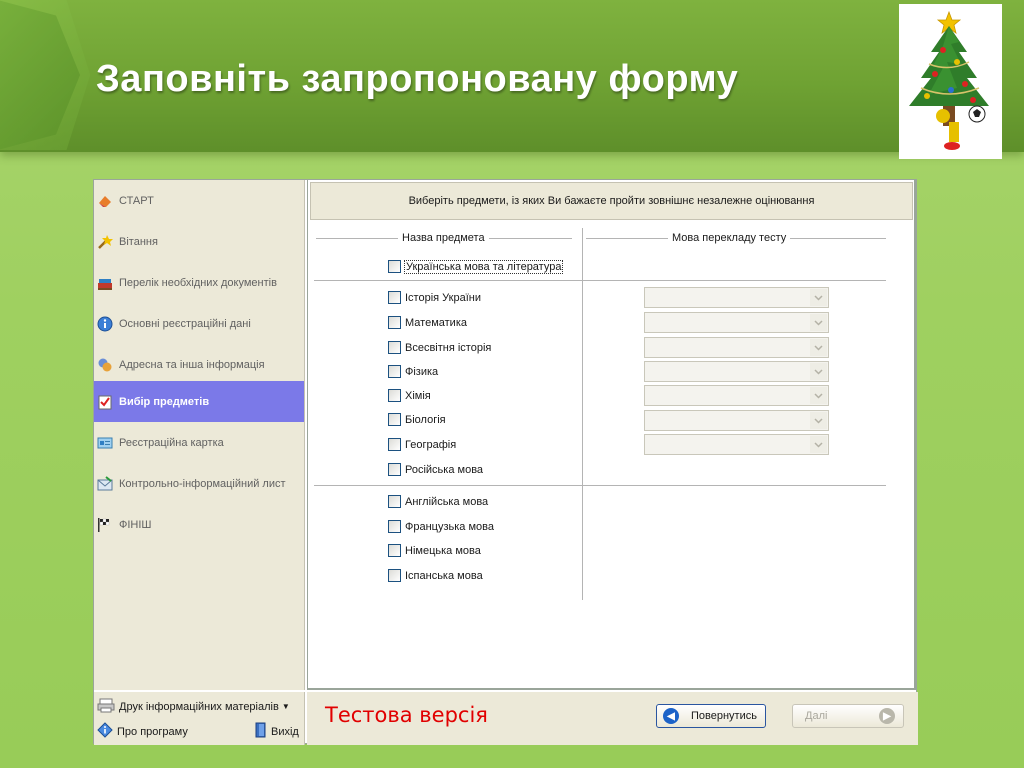  Describe the element at coordinates (105, 324) in the screenshot. I see `info-icon` at that location.